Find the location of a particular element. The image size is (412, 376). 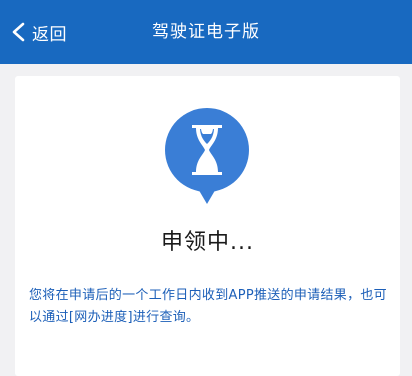

hourglass-icon is located at coordinates (207, 156).